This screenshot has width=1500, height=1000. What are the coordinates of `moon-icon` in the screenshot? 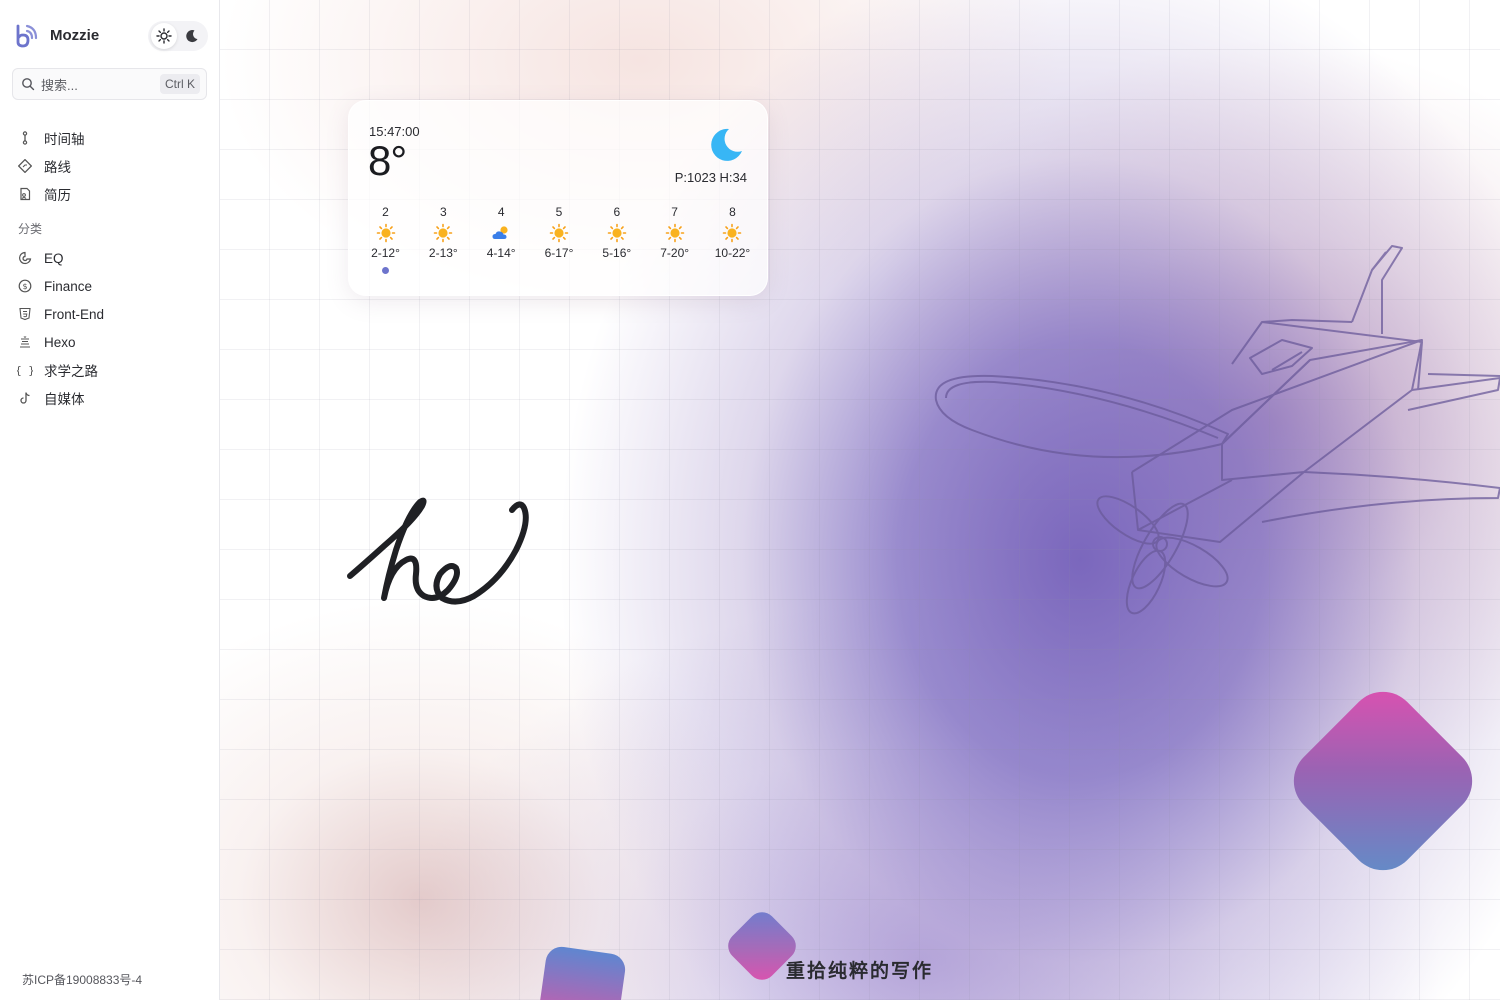 It's located at (192, 36).